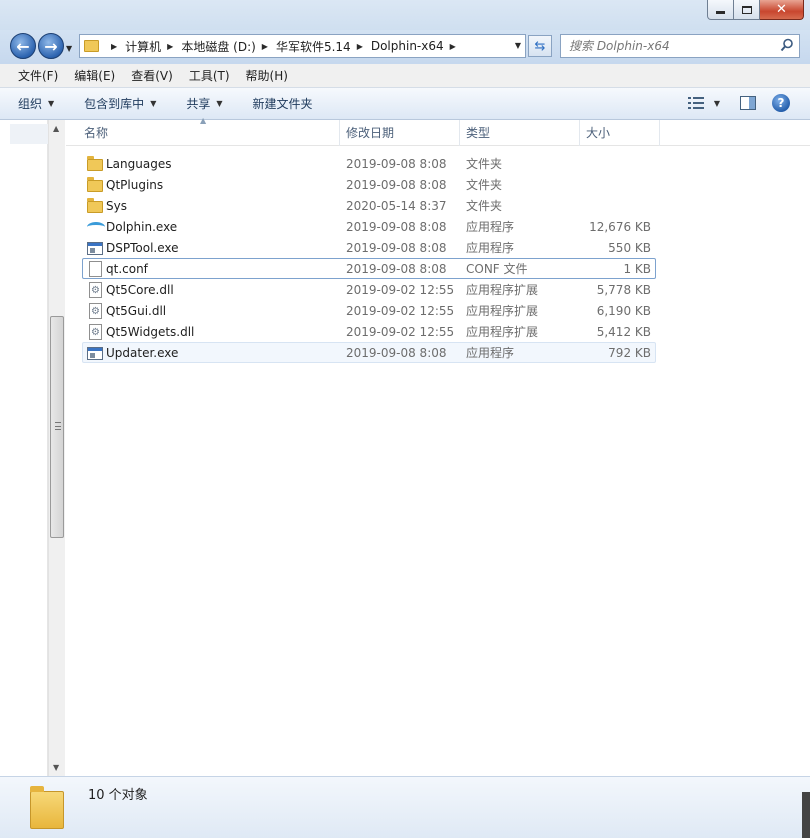 The width and height of the screenshot is (810, 838). Describe the element at coordinates (738, 103) in the screenshot. I see `view-controls: ▼ ?` at that location.